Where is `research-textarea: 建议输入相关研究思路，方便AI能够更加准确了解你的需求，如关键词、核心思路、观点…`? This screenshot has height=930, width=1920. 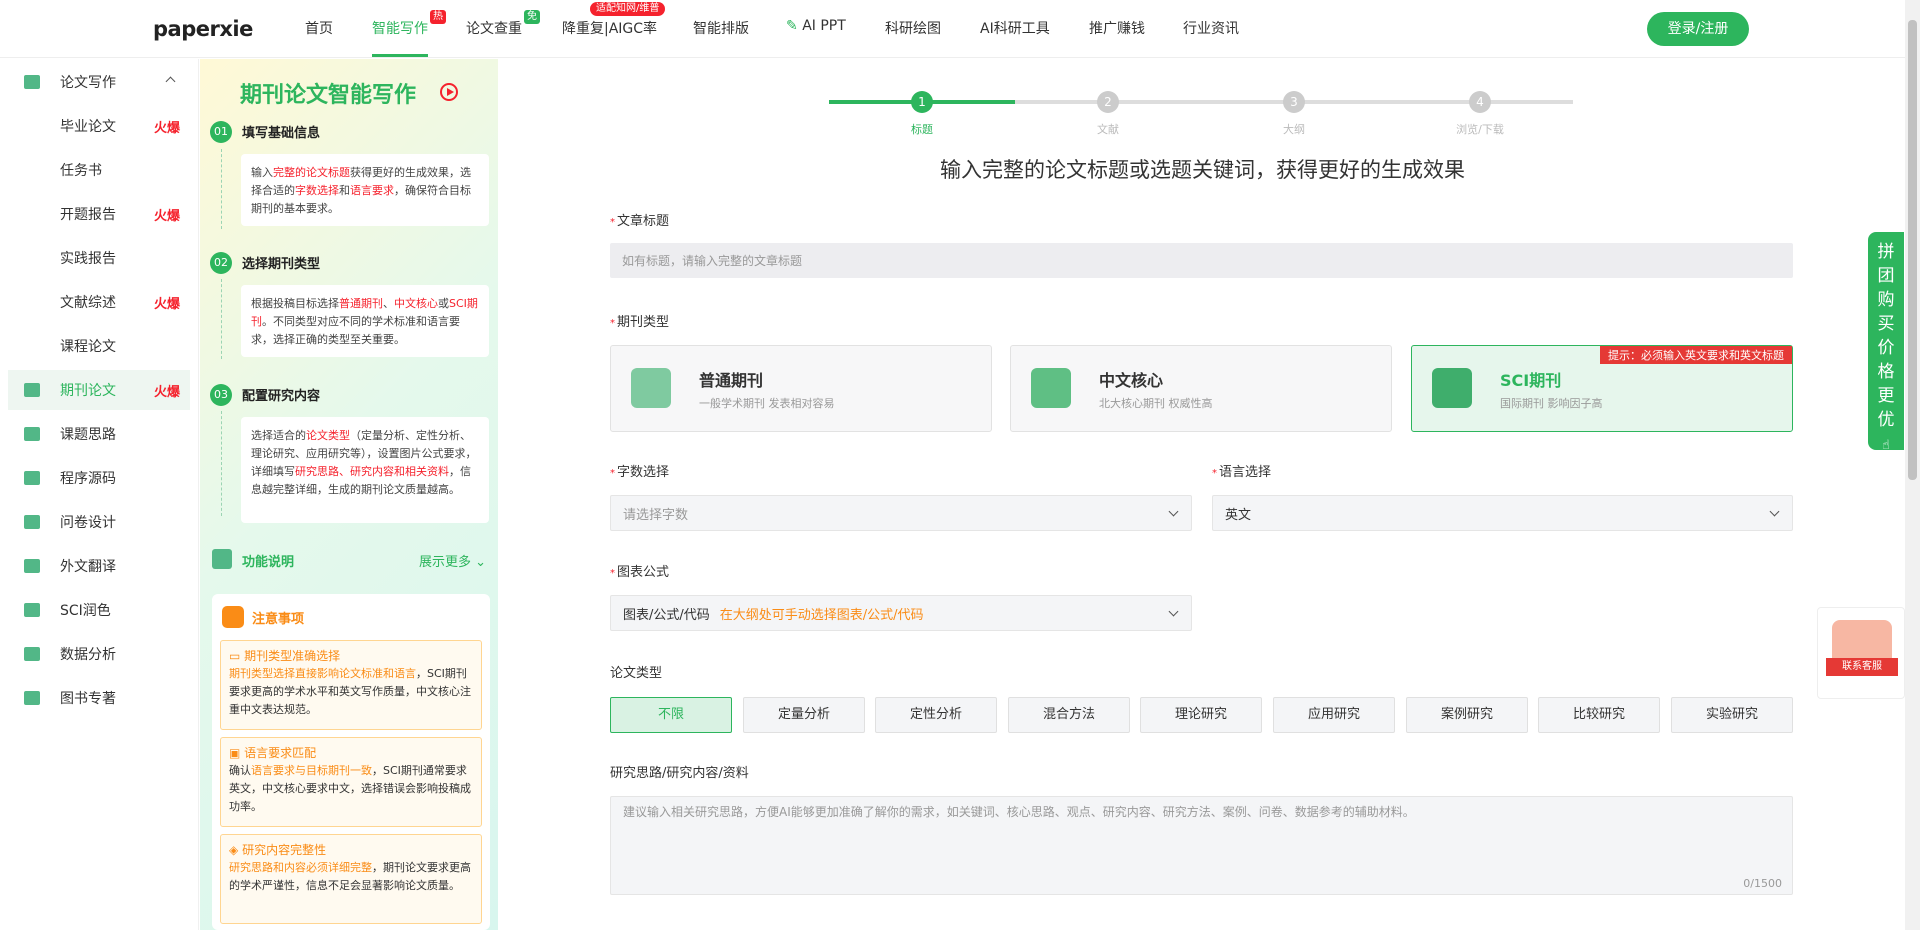
research-textarea: 建议输入相关研究思路，方便AI能够更加准确了解你的需求，如关键词、核心思路、观点… is located at coordinates (1201, 845).